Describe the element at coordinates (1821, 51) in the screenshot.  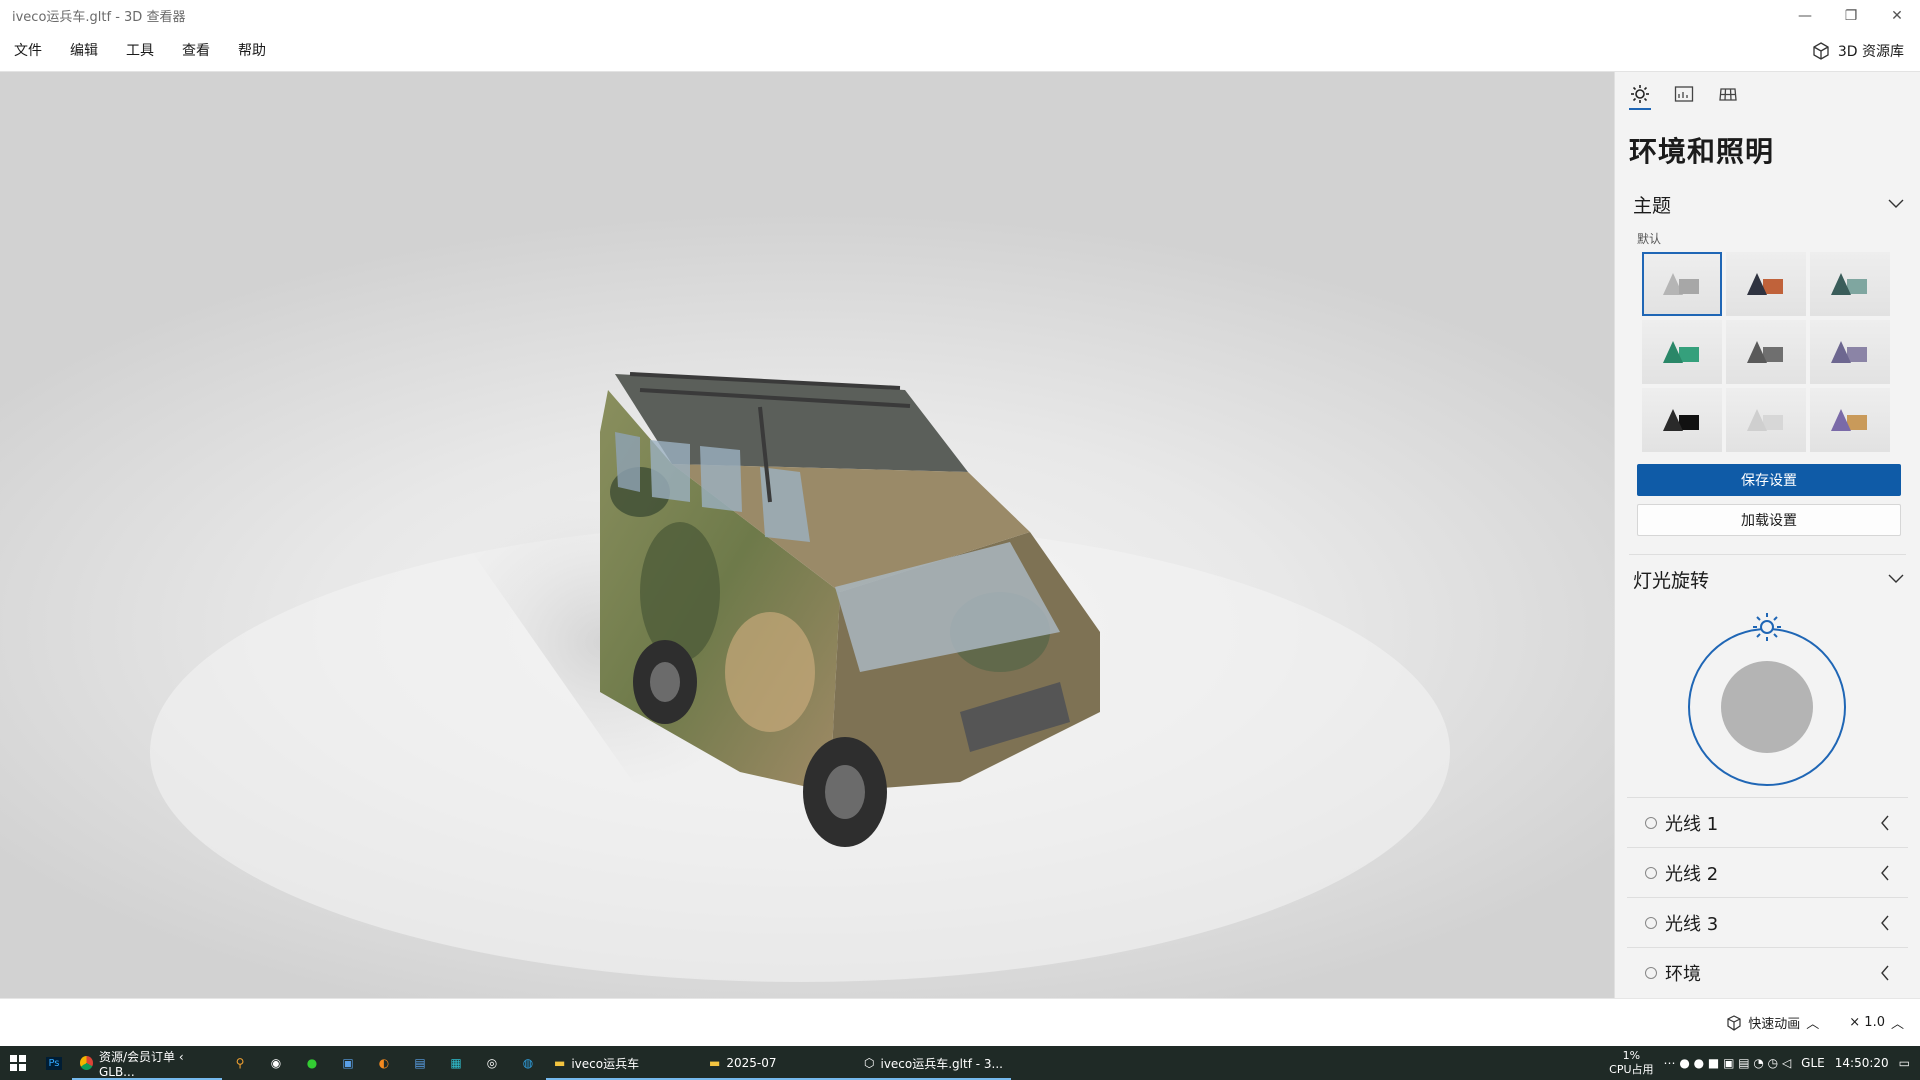
I see `cube-icon` at that location.